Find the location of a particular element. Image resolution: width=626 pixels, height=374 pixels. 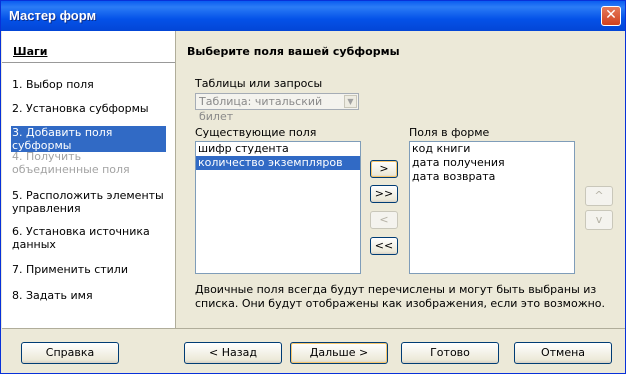

step-set-name: 8. Задать имя is located at coordinates (89, 295).